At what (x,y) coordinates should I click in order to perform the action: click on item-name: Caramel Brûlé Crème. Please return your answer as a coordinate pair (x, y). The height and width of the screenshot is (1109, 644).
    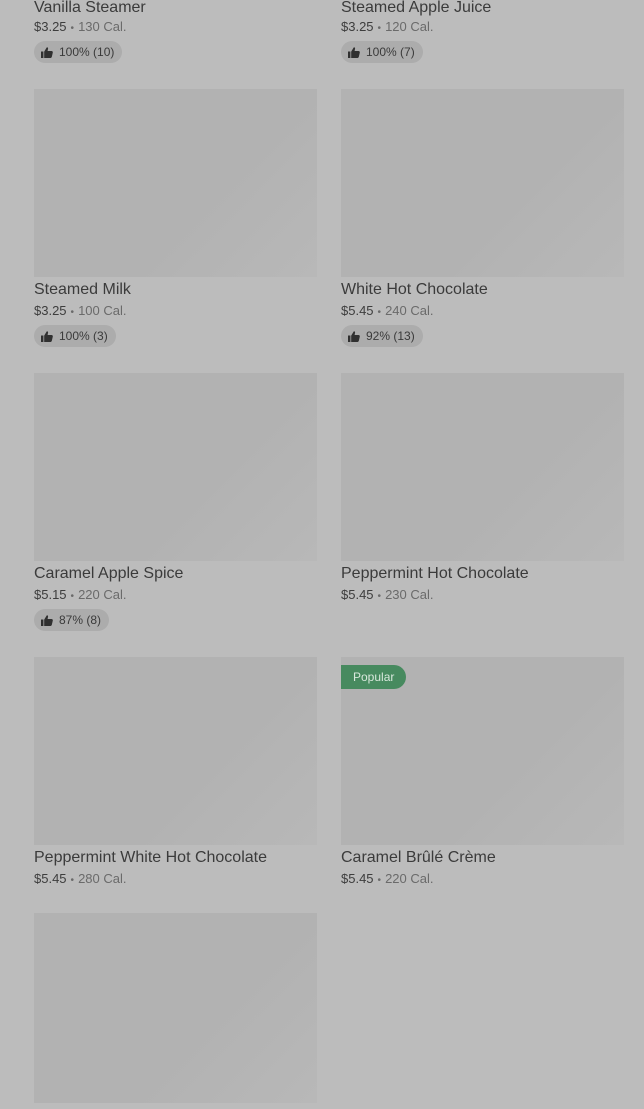
    Looking at the image, I should click on (418, 857).